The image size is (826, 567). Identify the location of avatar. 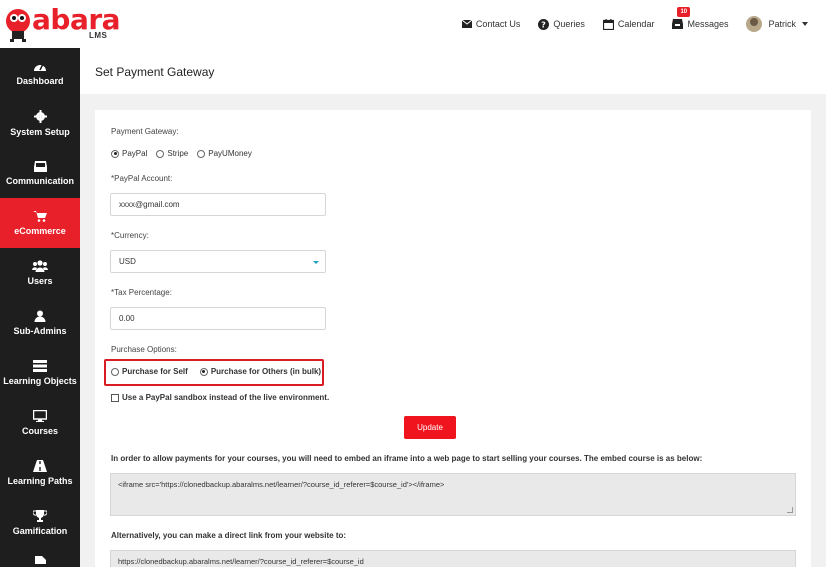
(754, 24).